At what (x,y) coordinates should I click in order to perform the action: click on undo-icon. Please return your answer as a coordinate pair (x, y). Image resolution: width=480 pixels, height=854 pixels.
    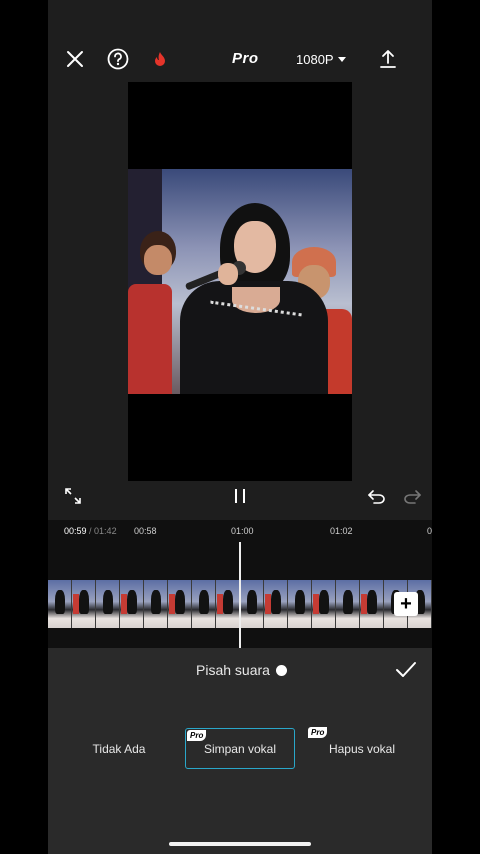
    Looking at the image, I should click on (377, 496).